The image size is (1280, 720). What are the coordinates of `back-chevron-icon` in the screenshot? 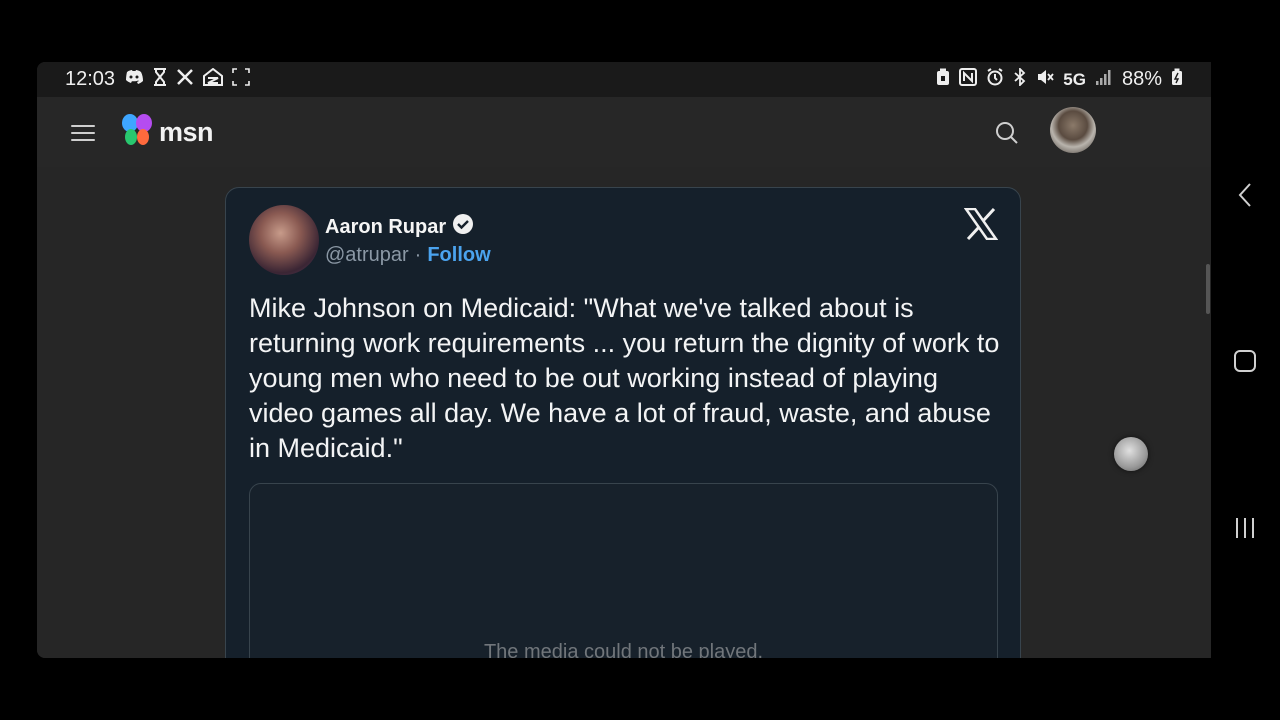 It's located at (1245, 197).